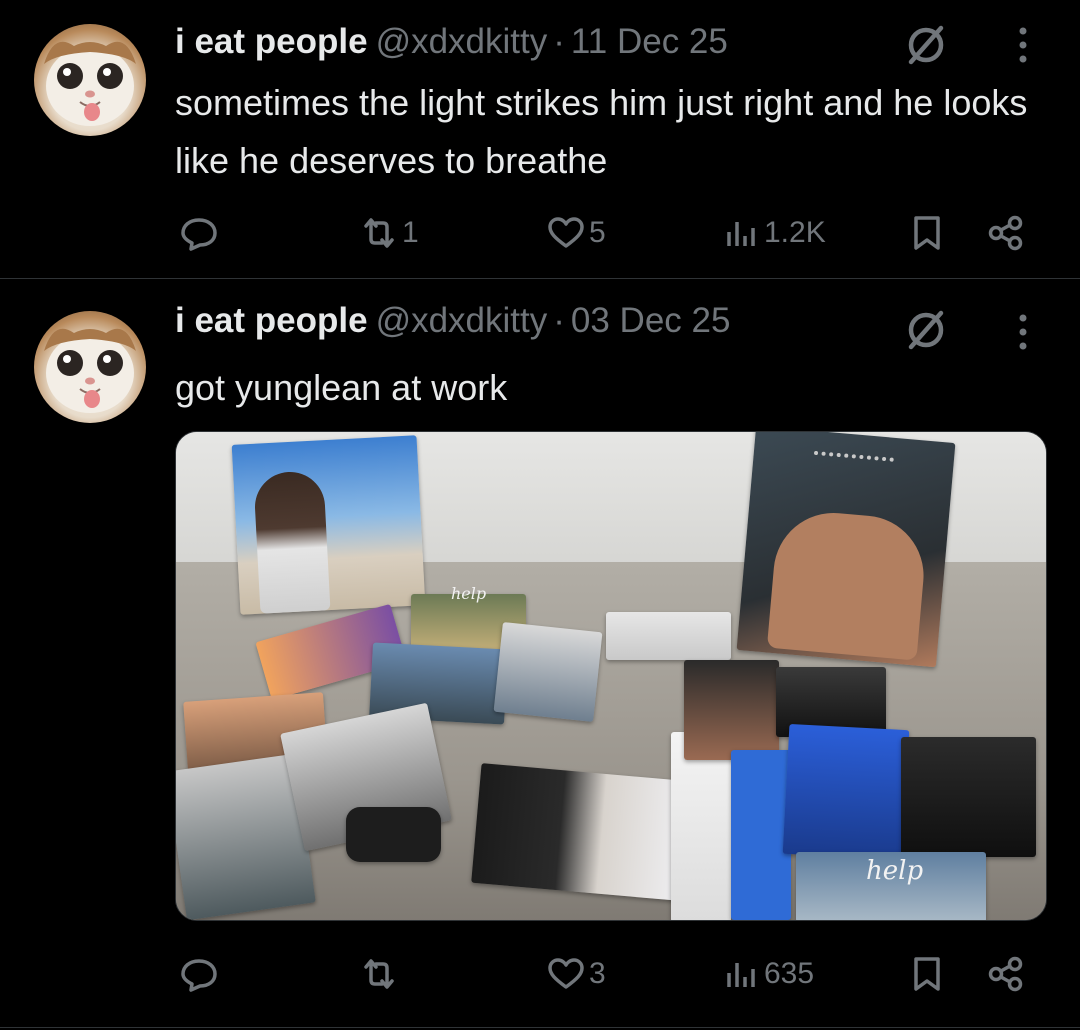 The width and height of the screenshot is (1080, 1030). Describe the element at coordinates (846, 792) in the screenshot. I see `photo-blue-stage` at that location.